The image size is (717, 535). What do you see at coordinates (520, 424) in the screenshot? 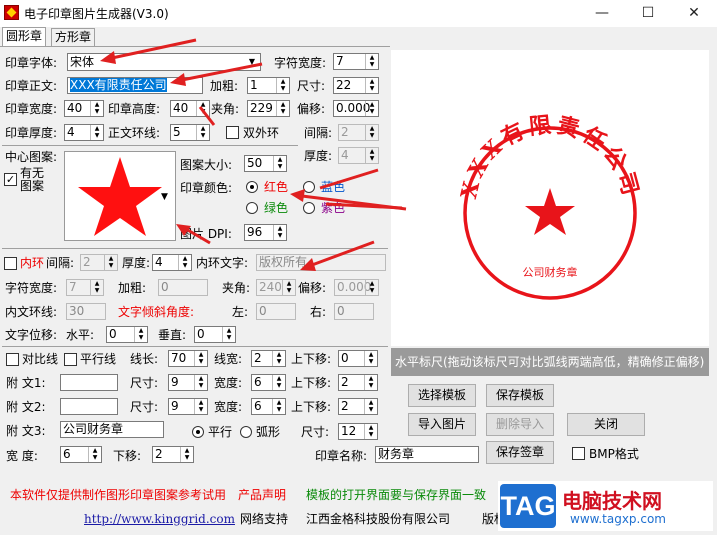
I see `delete-import-button: 删除导入` at bounding box center [520, 424].